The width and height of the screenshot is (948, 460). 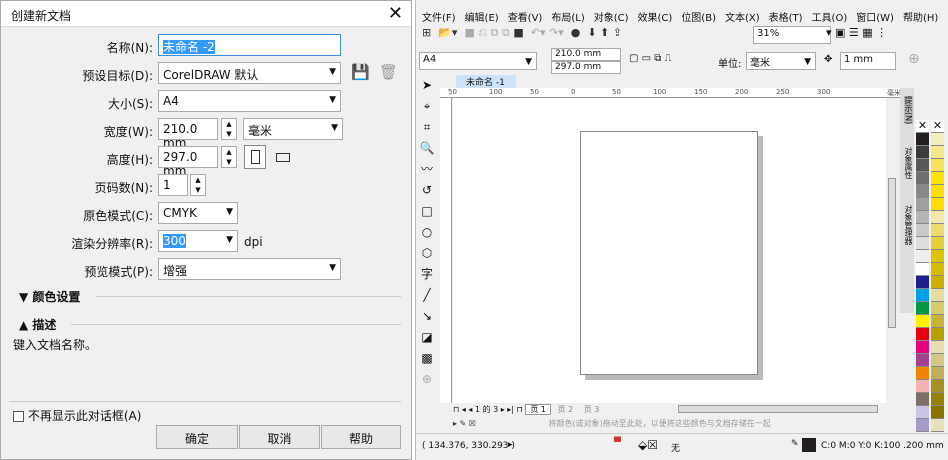 I want to click on help-button: 帮助, so click(x=361, y=437).